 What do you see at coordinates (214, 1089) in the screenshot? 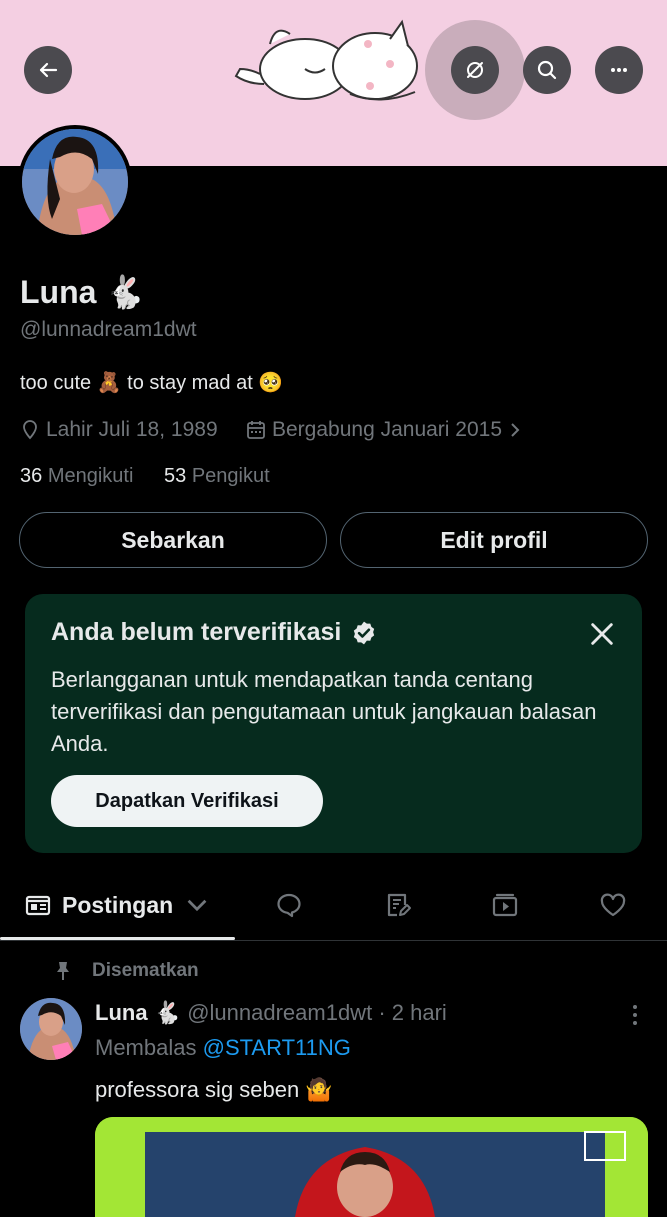
I see `post-text: professora sig seben 🤷` at bounding box center [214, 1089].